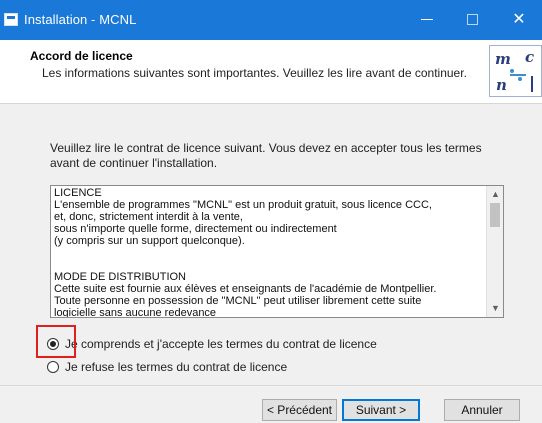 The height and width of the screenshot is (423, 542). I want to click on maximize-icon, so click(472, 19).